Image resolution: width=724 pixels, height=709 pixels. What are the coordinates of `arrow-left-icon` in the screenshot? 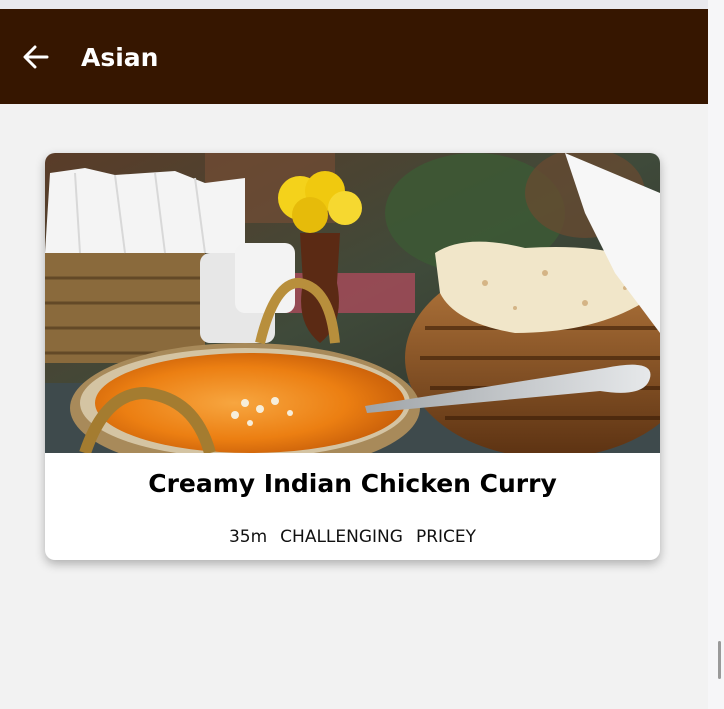 It's located at (36, 57).